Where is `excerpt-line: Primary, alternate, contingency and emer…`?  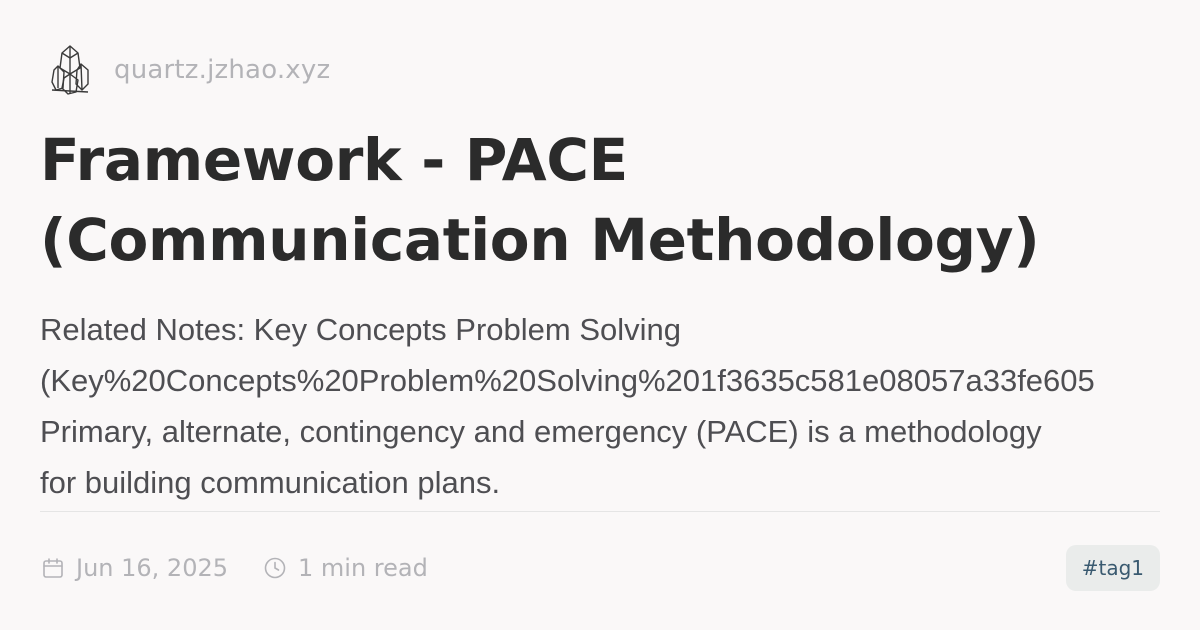 excerpt-line: Primary, alternate, contingency and emer… is located at coordinates (541, 431).